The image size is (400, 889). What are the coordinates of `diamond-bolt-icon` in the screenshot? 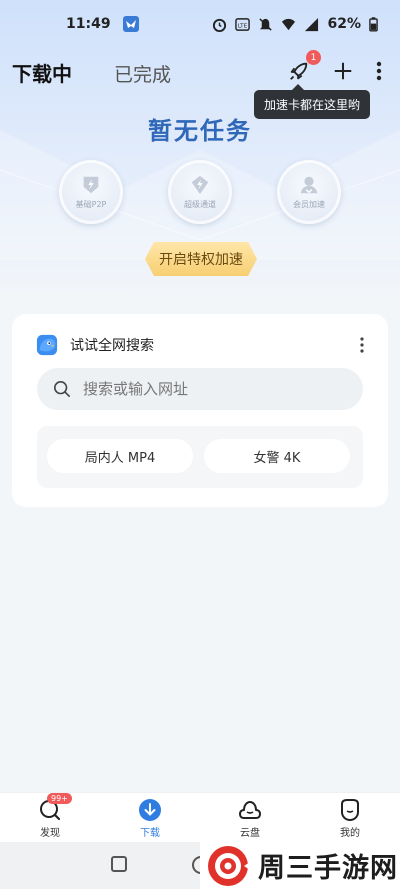 It's located at (200, 185).